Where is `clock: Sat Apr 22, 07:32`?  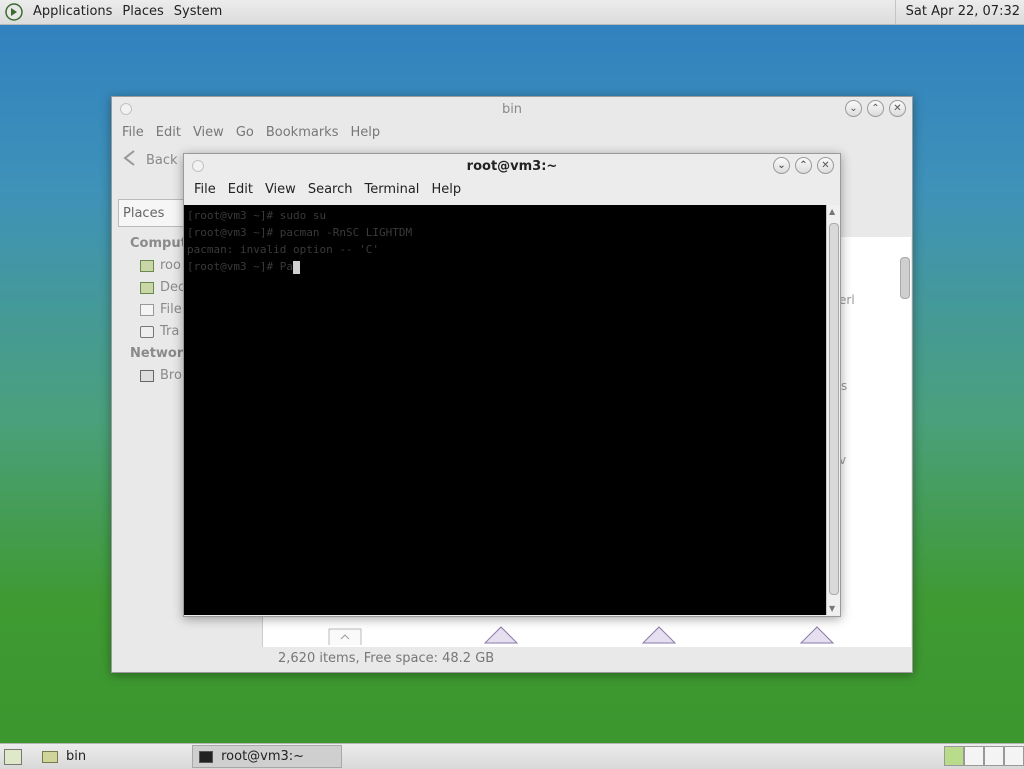 clock: Sat Apr 22, 07:32 is located at coordinates (957, 12).